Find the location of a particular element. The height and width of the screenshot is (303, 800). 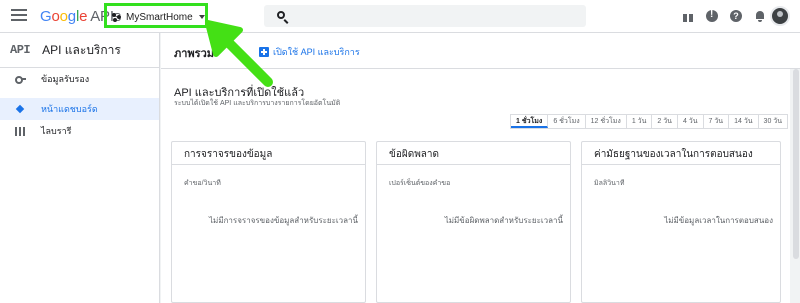

card-title: การจราจรของข้อมูล is located at coordinates (228, 154).